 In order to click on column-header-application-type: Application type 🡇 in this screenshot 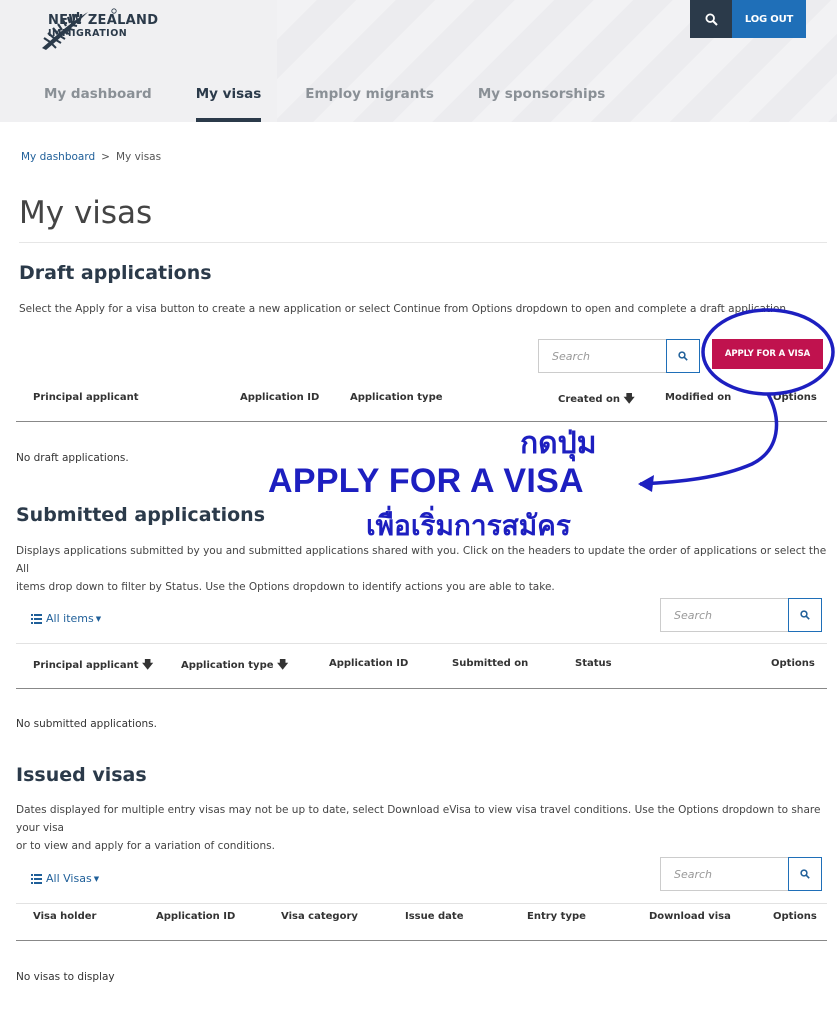, I will do `click(234, 665)`.